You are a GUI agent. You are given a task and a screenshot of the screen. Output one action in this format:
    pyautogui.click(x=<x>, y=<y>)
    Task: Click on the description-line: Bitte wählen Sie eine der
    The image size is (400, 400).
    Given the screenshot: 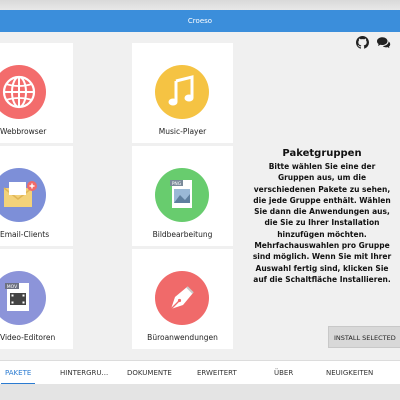 What is the action you would take?
    pyautogui.click(x=322, y=166)
    